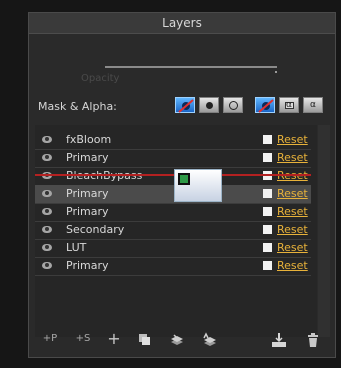 The width and height of the screenshot is (341, 368). What do you see at coordinates (77, 106) in the screenshot?
I see `mask-alpha-label: Mask & Alpha:` at bounding box center [77, 106].